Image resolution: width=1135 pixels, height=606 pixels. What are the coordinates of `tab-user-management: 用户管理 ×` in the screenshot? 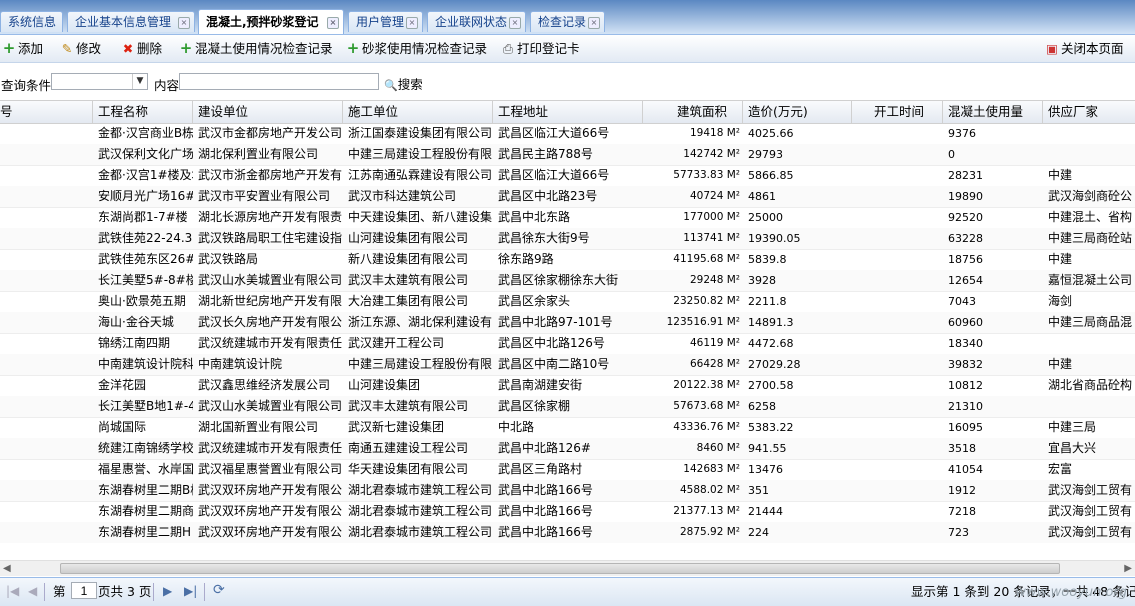 It's located at (385, 21).